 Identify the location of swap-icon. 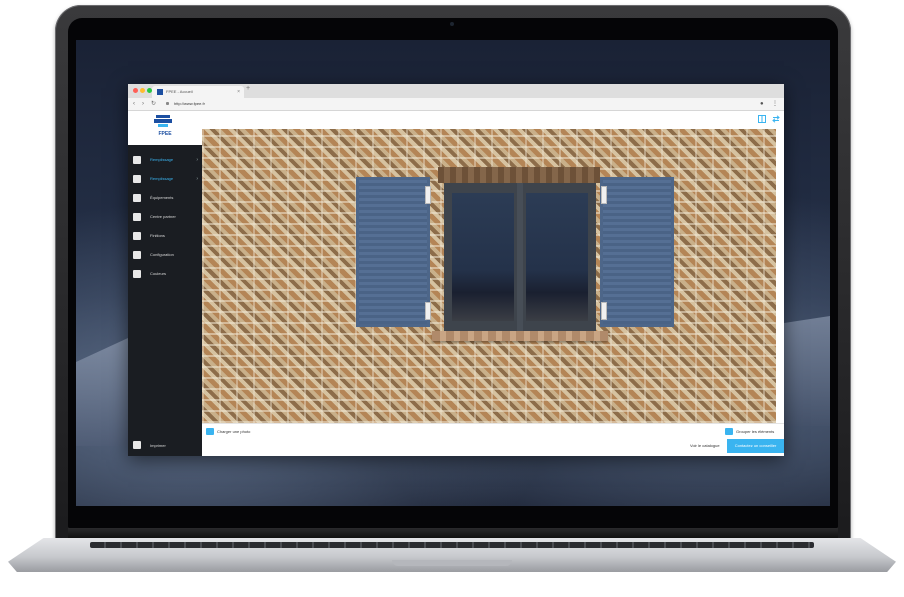
(776, 119).